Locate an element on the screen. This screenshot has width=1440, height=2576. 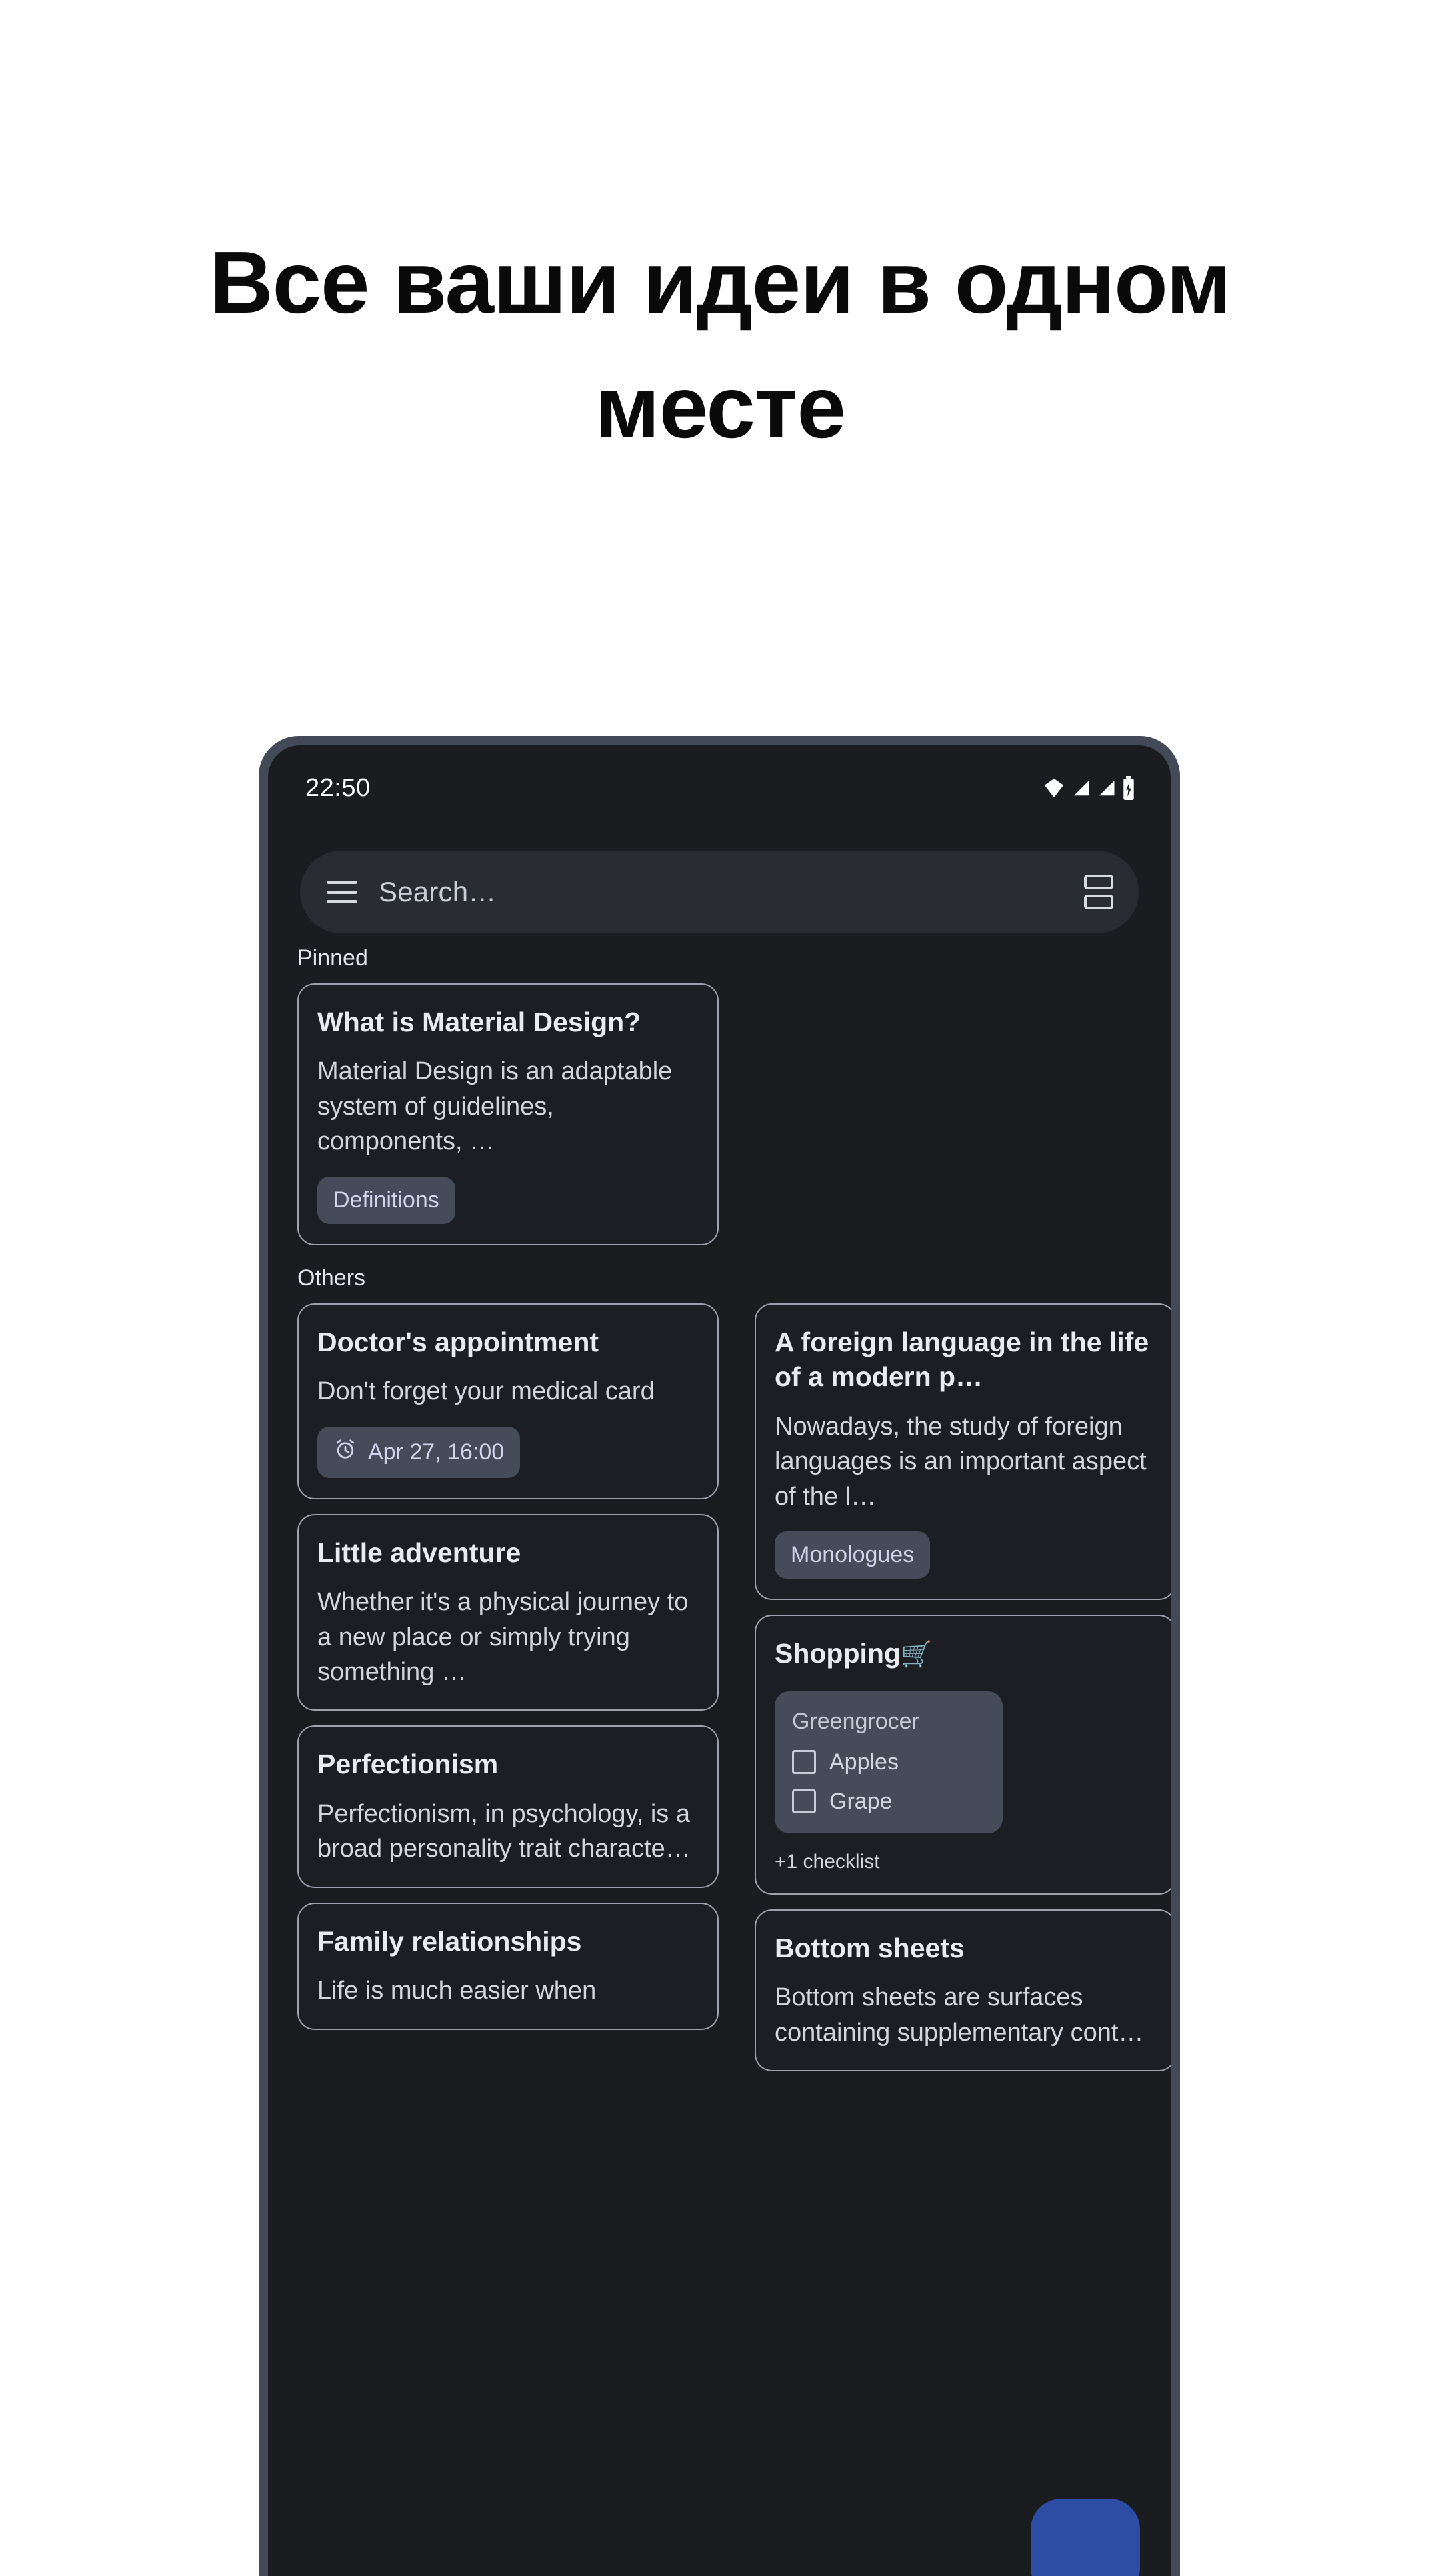
note-title: Shopping🛒 is located at coordinates (965, 1653).